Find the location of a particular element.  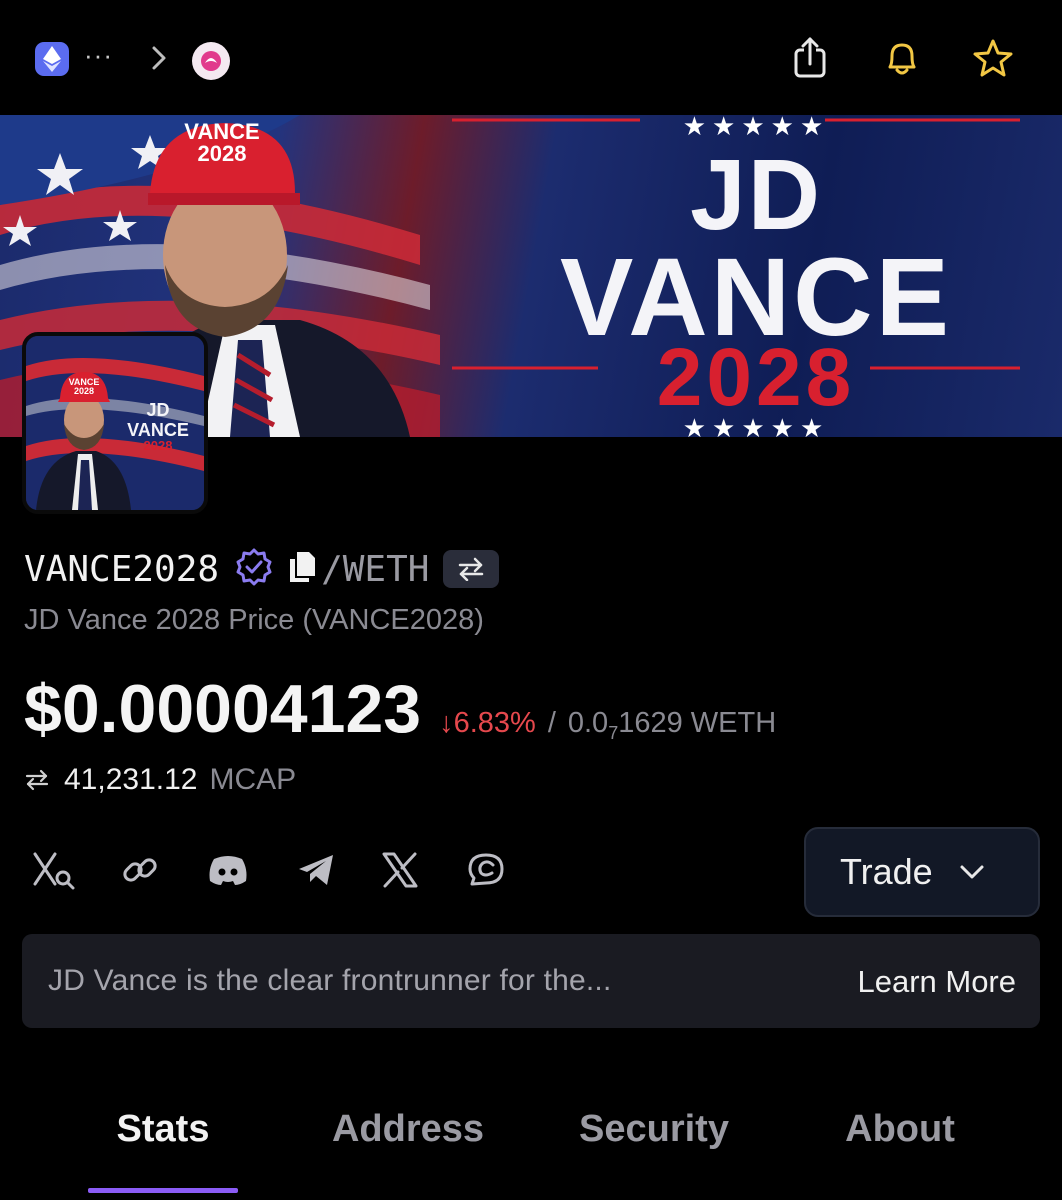

alert-button is located at coordinates (902, 60).